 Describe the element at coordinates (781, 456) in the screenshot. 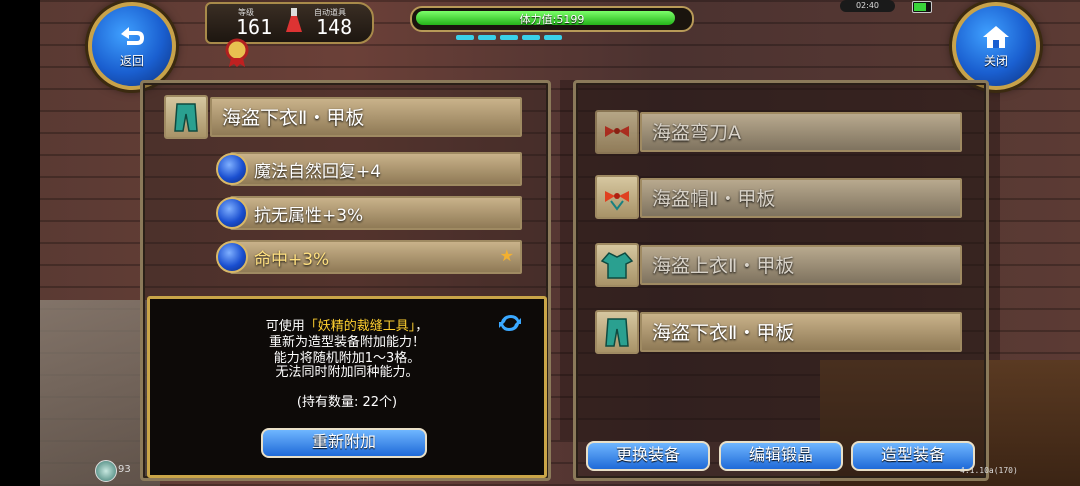

I see `edit-crystal-button: 编辑锻晶` at that location.